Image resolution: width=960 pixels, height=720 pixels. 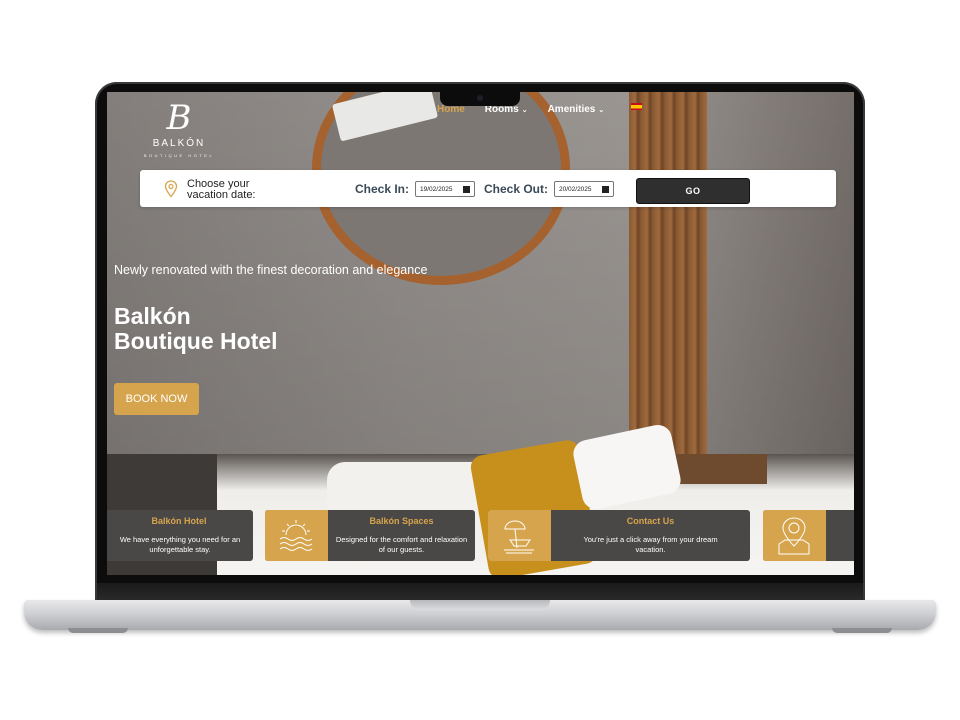 What do you see at coordinates (196, 341) in the screenshot?
I see `hero-title-line2: Boutique Hotel` at bounding box center [196, 341].